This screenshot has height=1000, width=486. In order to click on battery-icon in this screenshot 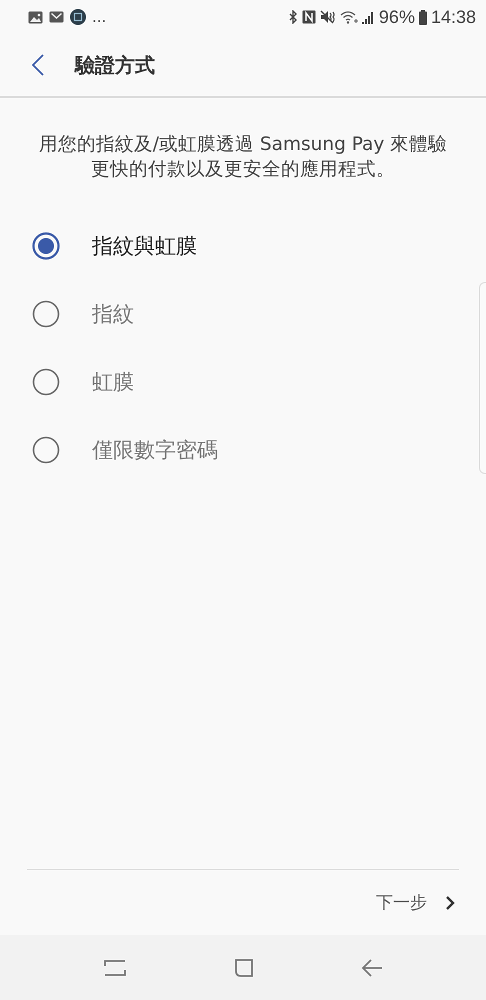, I will do `click(422, 17)`.